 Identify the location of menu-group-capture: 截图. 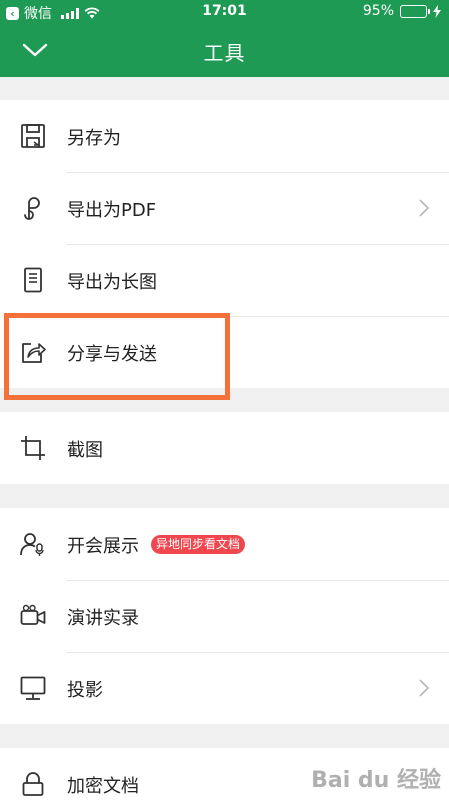
(224, 448).